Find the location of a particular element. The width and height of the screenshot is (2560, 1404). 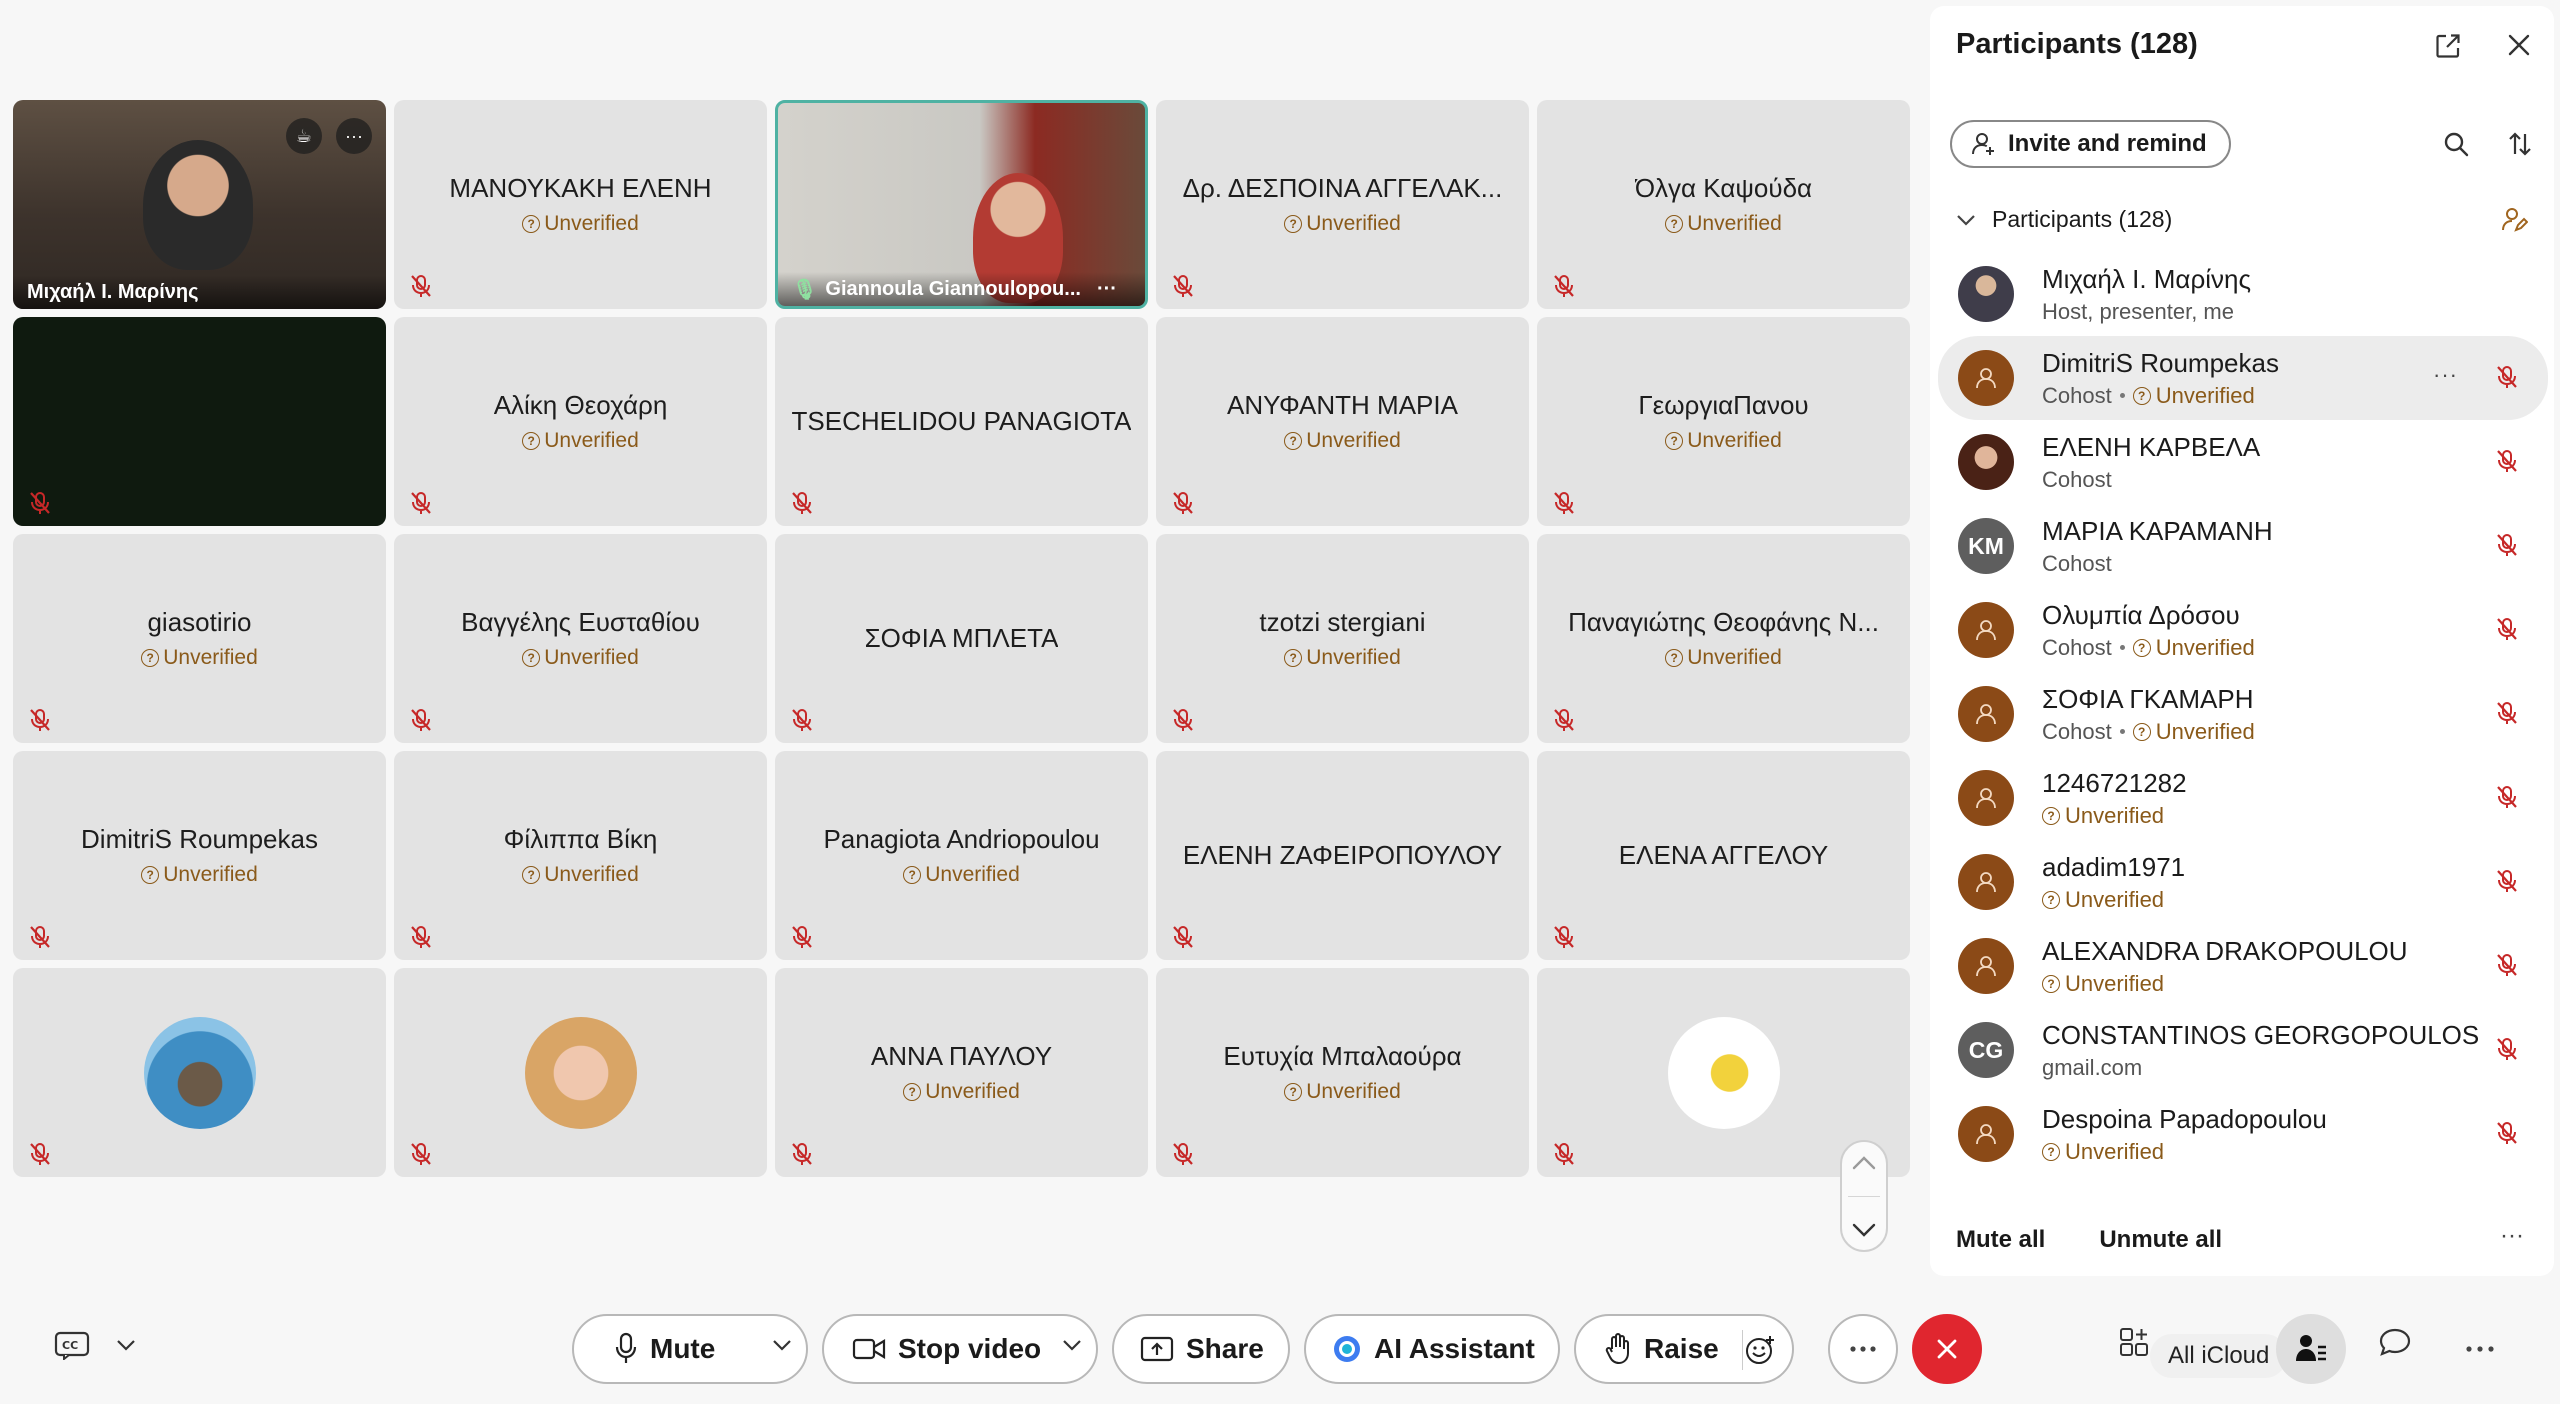

participant-row: Despoina Papadopoulou? Unverified is located at coordinates (2243, 1131).